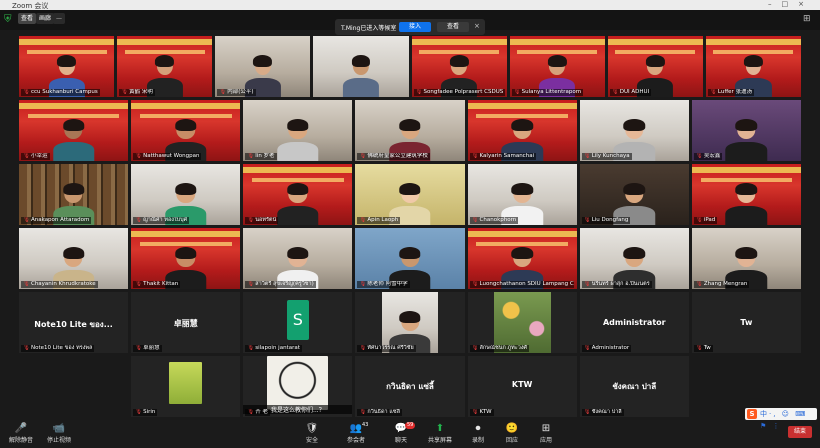 The width and height of the screenshot is (820, 448). I want to click on sogou-icon: S, so click(752, 414).